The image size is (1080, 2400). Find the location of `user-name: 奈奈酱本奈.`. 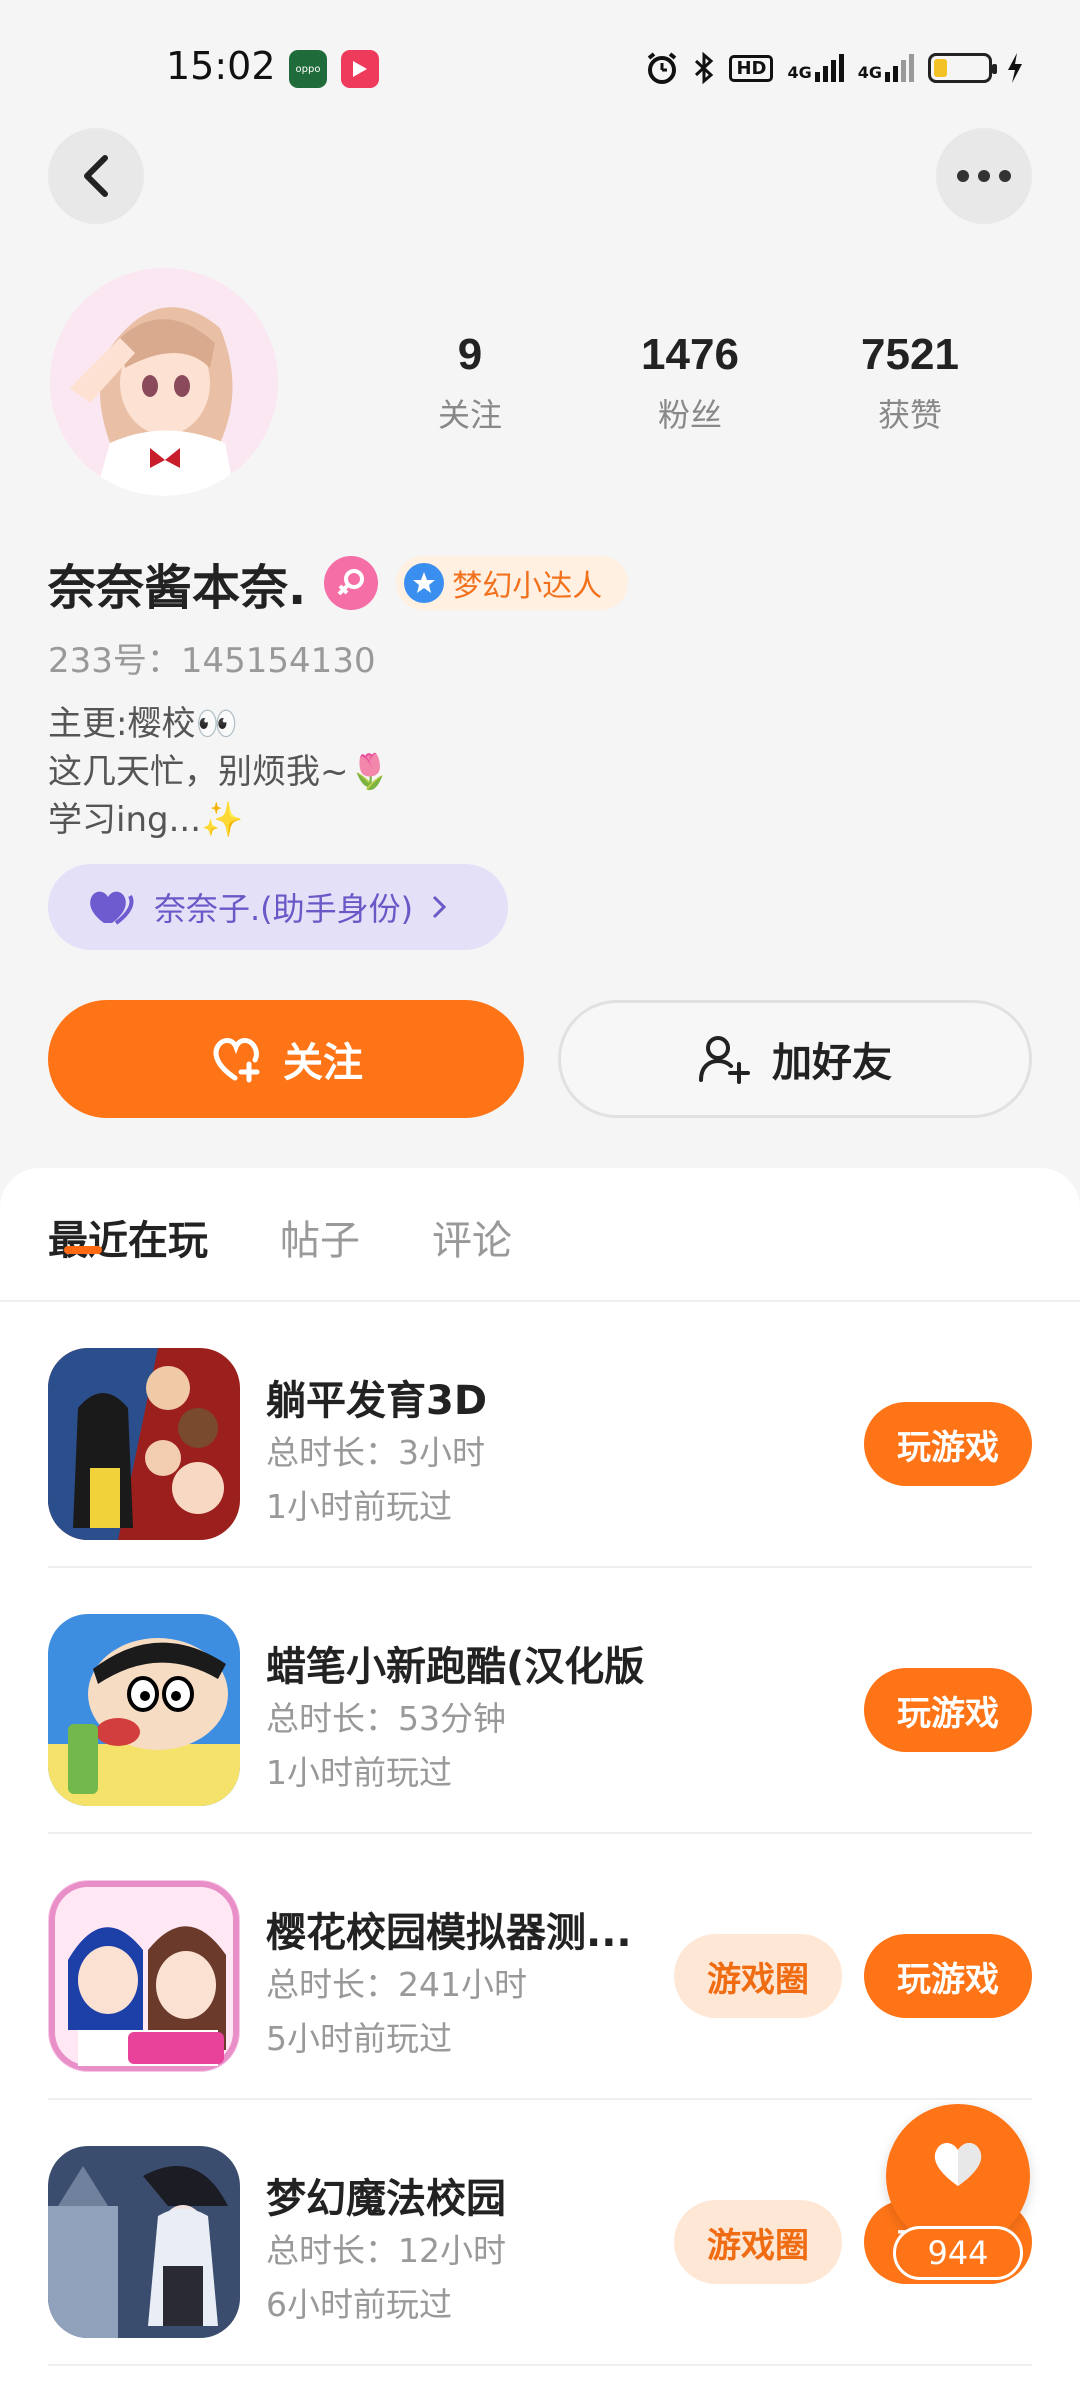

user-name: 奈奈酱本奈. is located at coordinates (177, 588).